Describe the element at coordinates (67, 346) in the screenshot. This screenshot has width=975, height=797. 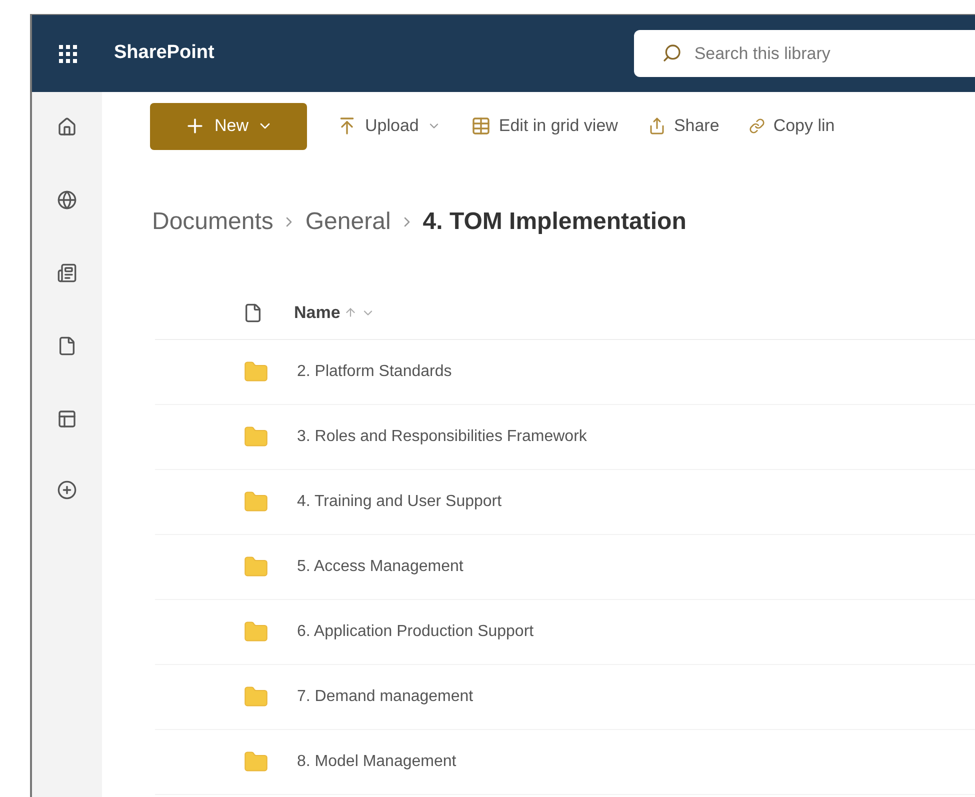
I see `file-icon` at that location.